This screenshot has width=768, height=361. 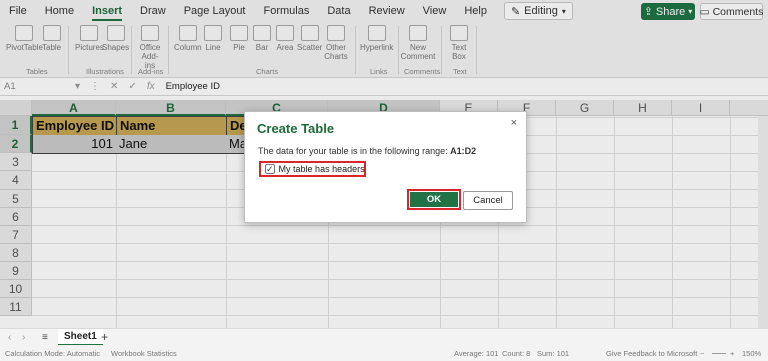 I want to click on table-range: A1:D2, so click(x=463, y=151).